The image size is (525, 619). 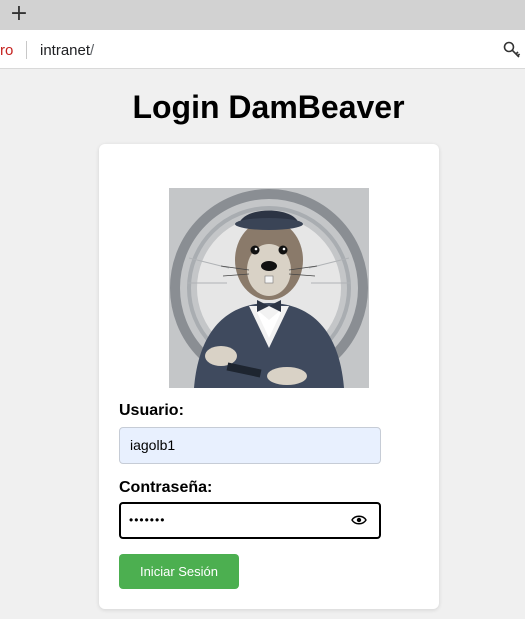 I want to click on page-title: Login DamBeaver, so click(x=268, y=107).